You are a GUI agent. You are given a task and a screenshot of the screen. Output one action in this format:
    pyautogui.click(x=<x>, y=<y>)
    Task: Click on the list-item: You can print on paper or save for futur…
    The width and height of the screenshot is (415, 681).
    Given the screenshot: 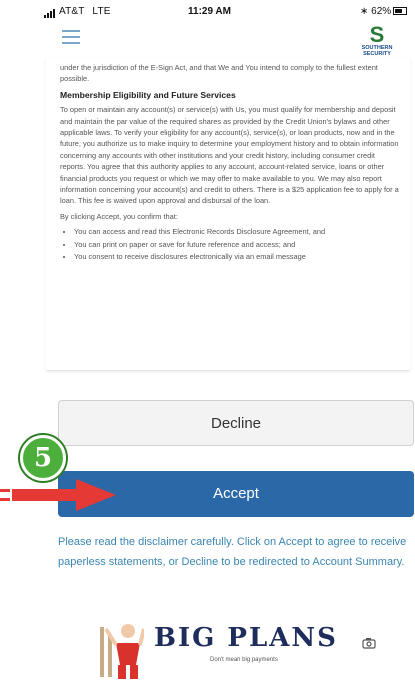 What is the action you would take?
    pyautogui.click(x=238, y=244)
    